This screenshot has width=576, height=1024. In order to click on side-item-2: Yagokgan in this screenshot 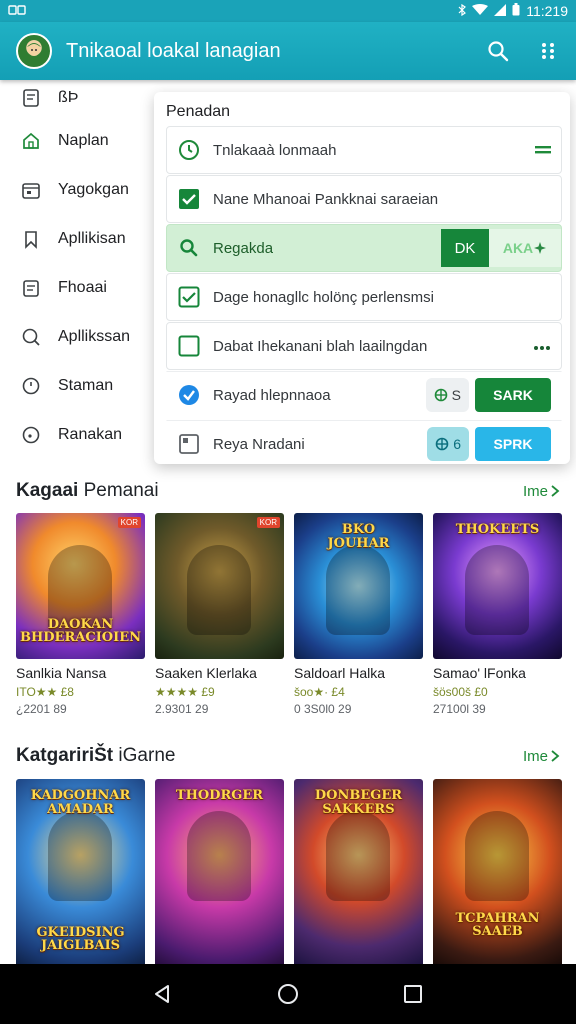, I will do `click(80, 189)`.